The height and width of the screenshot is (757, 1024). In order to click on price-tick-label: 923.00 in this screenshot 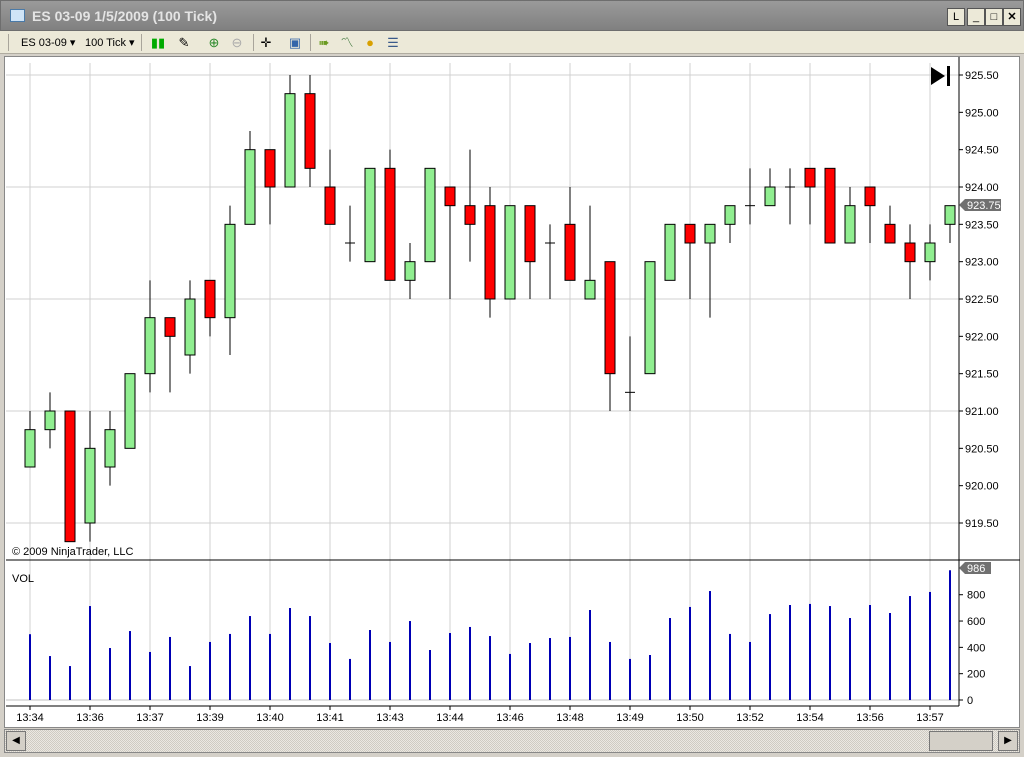, I will do `click(982, 263)`.